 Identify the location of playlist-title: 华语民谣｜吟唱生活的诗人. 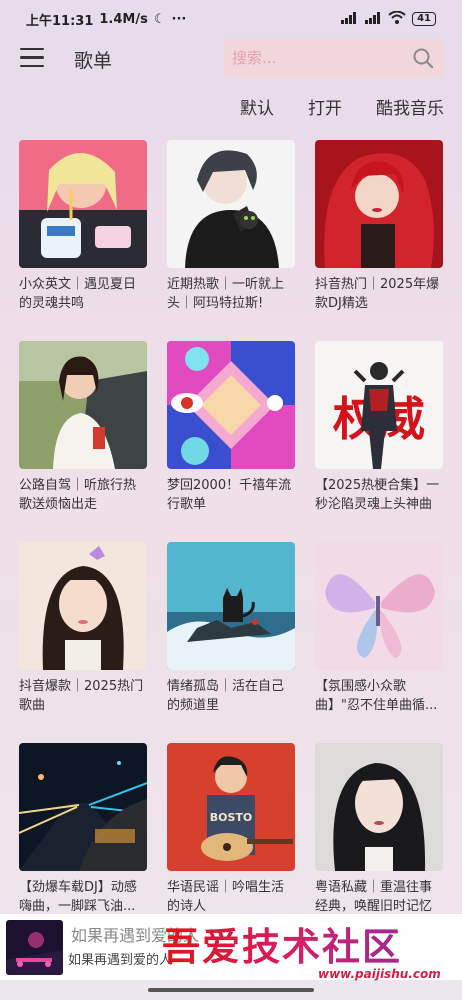
(226, 897).